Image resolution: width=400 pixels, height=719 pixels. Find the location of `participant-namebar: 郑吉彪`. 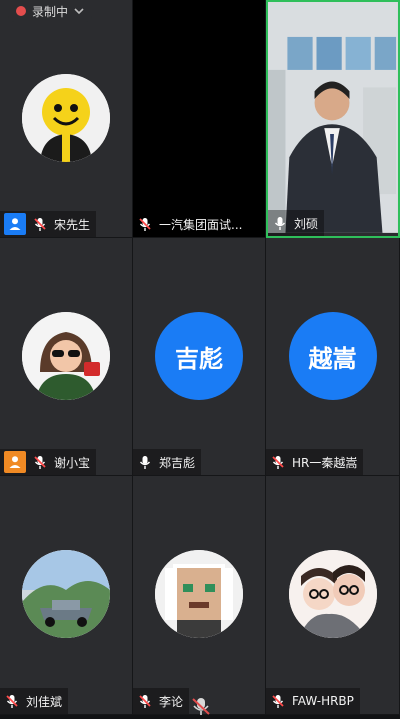

participant-namebar: 郑吉彪 is located at coordinates (167, 462).